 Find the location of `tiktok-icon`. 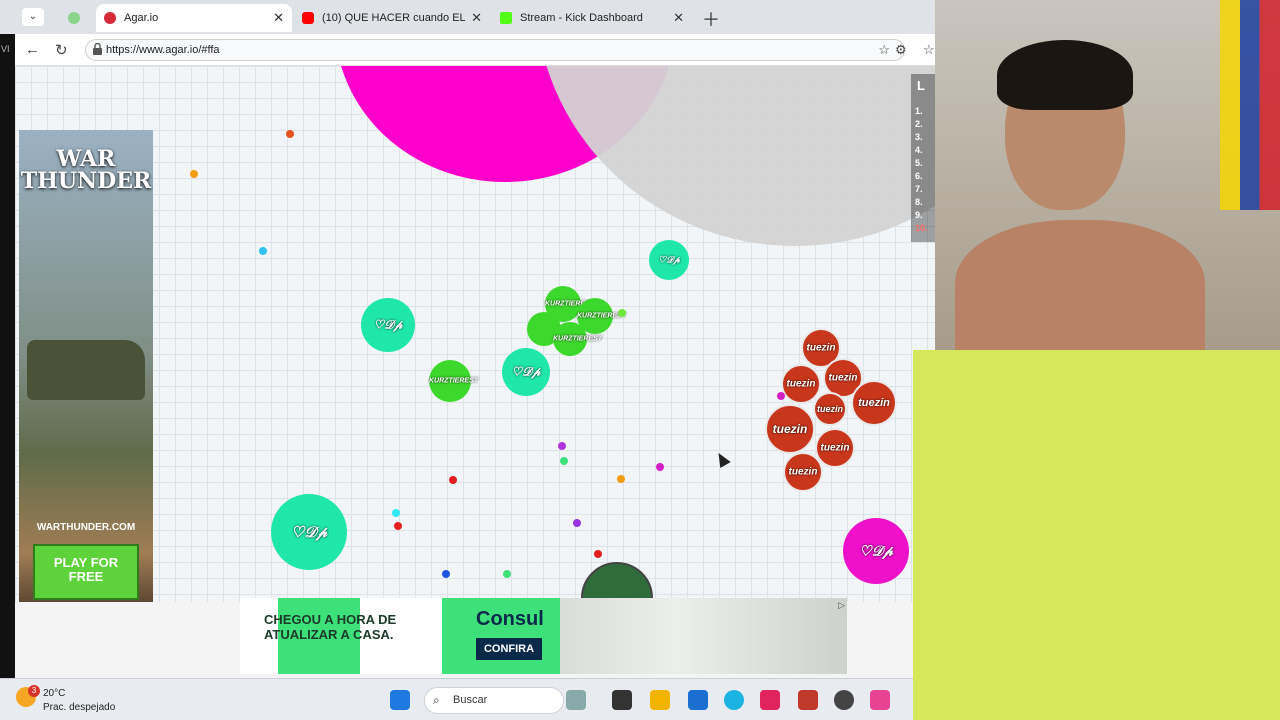

tiktok-icon is located at coordinates (770, 700).